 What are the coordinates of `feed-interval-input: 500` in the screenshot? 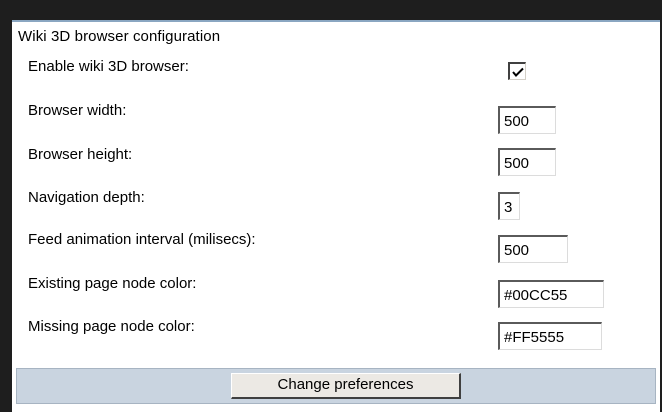 It's located at (533, 249).